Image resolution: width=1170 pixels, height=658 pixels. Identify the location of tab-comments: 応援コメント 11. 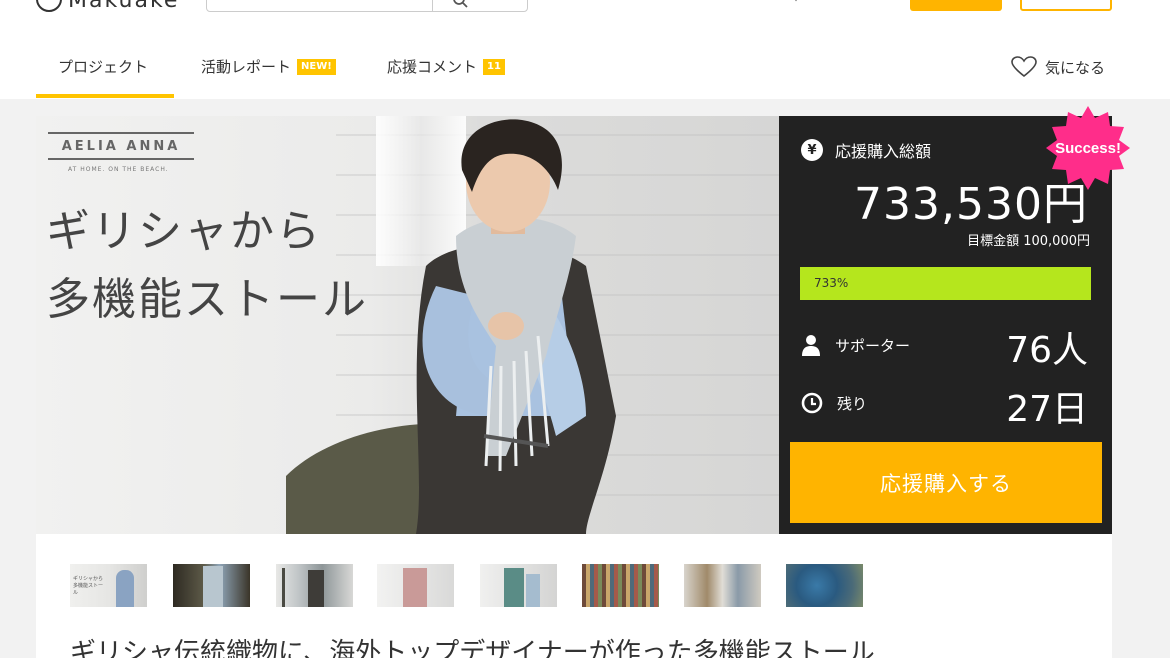
(446, 66).